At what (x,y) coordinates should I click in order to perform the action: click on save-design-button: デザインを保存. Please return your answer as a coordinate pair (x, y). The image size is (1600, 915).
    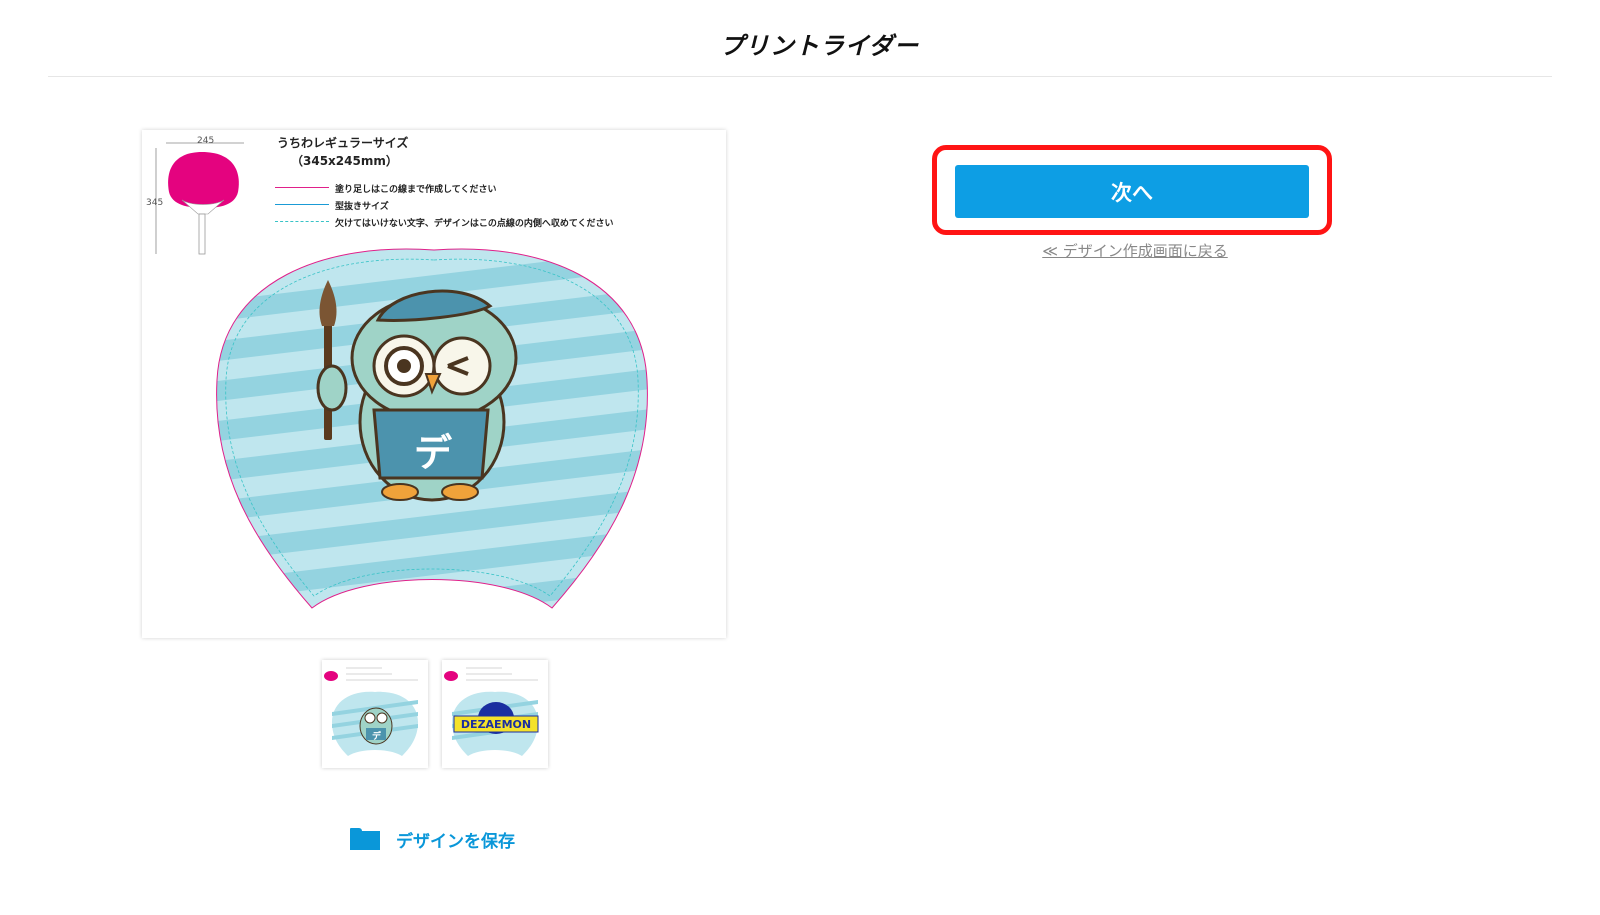
    Looking at the image, I should click on (432, 839).